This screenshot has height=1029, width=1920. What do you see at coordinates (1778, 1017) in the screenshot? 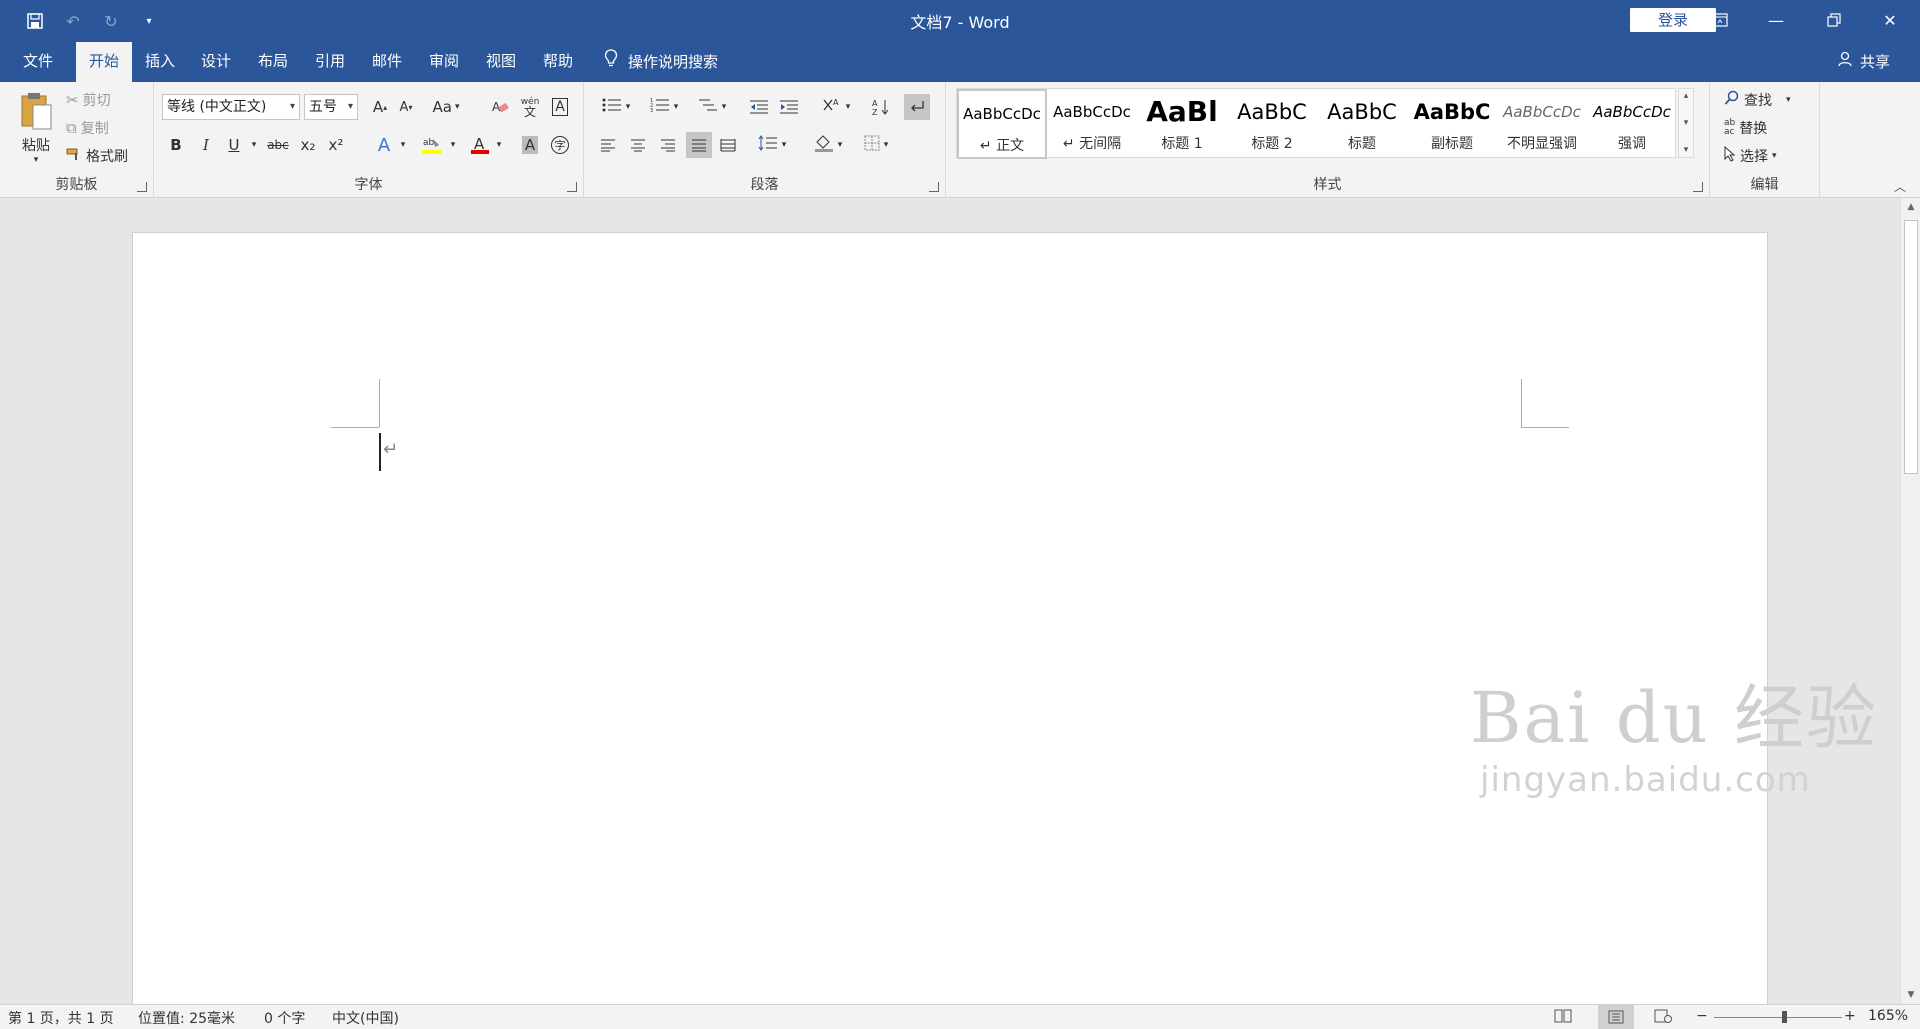
I see `zoom-slider-track` at bounding box center [1778, 1017].